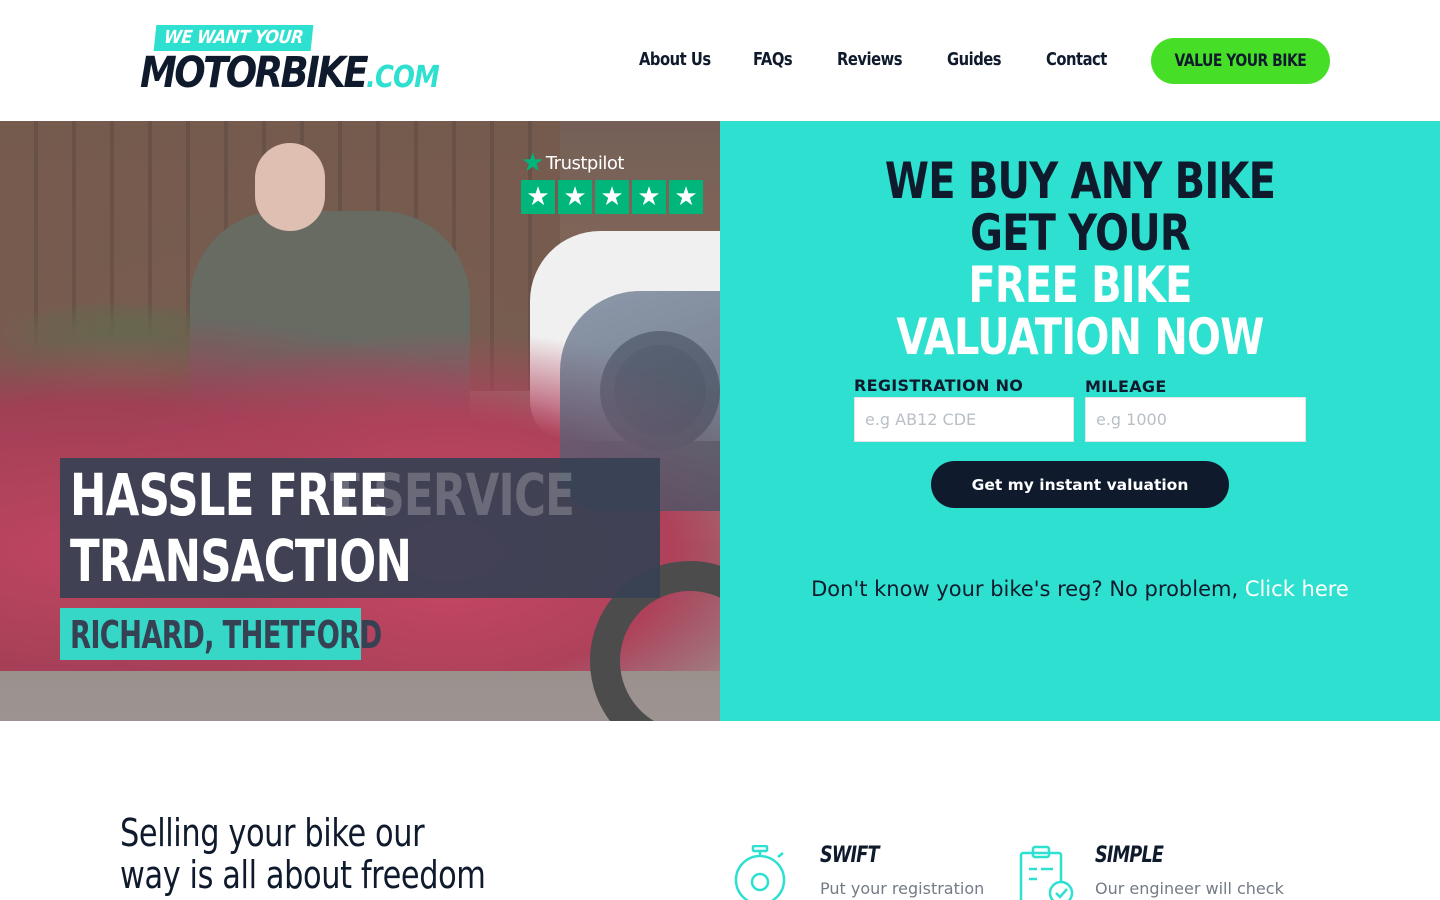 The height and width of the screenshot is (900, 1440). Describe the element at coordinates (1080, 285) in the screenshot. I see `headline-line-3: FREE BIKE` at that location.